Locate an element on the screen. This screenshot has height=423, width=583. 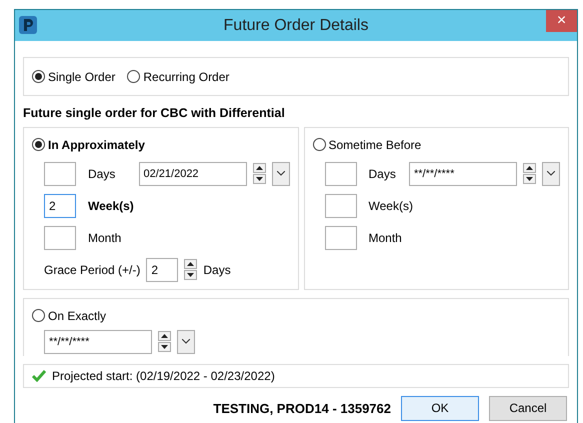
radio-button: In Approximately is located at coordinates (161, 145).